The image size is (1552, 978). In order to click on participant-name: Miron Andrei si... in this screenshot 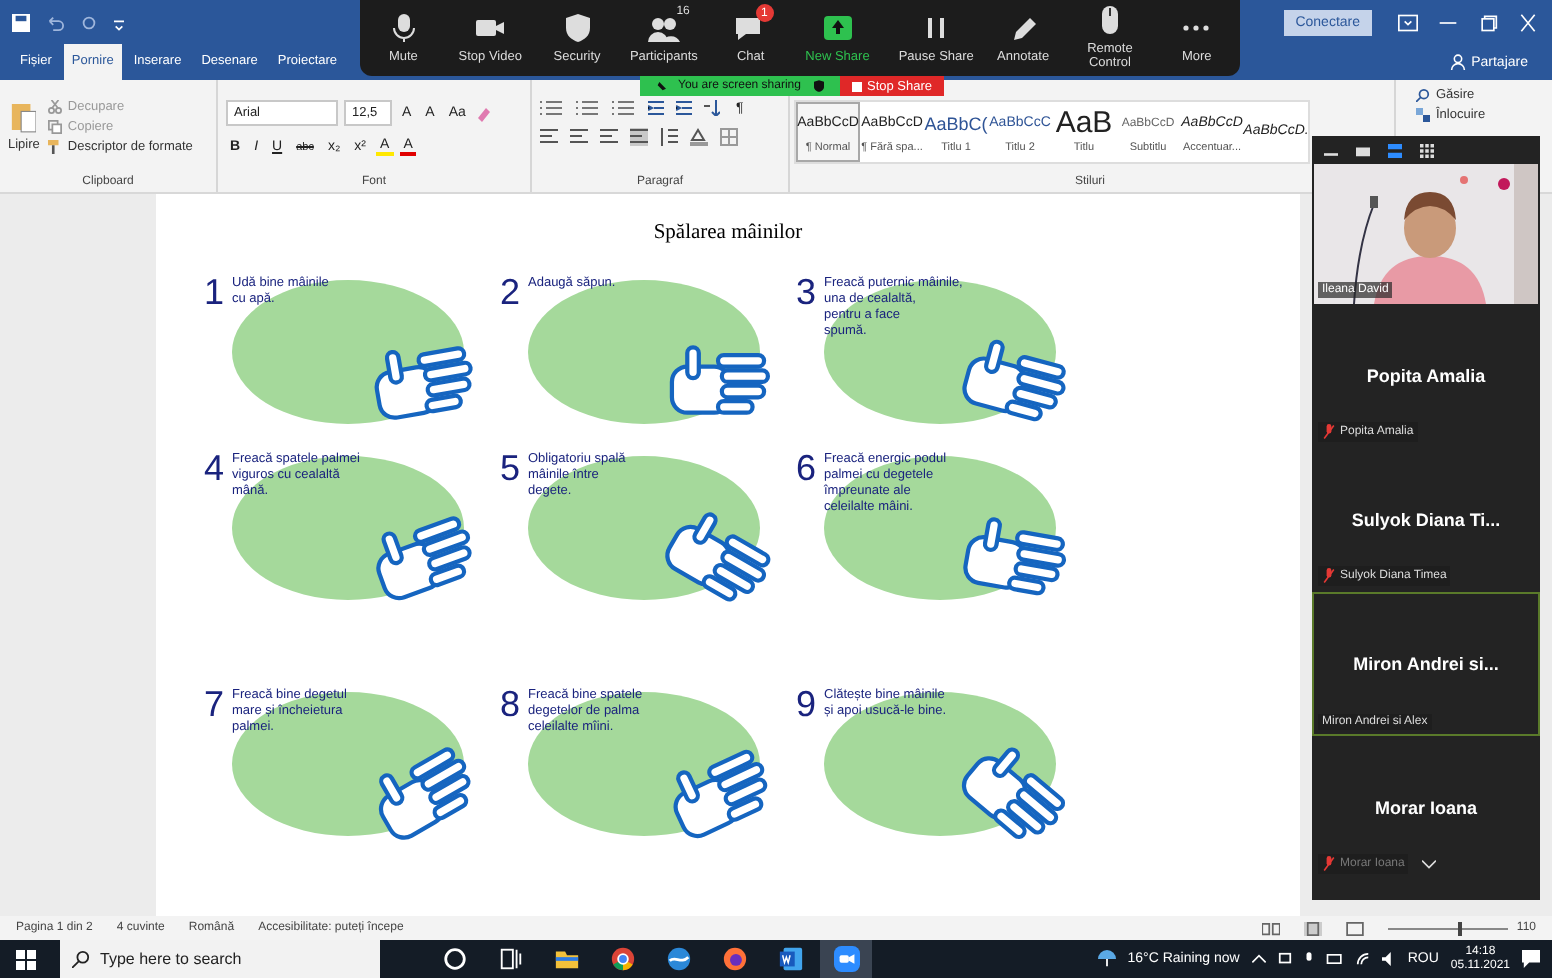, I will do `click(1426, 664)`.